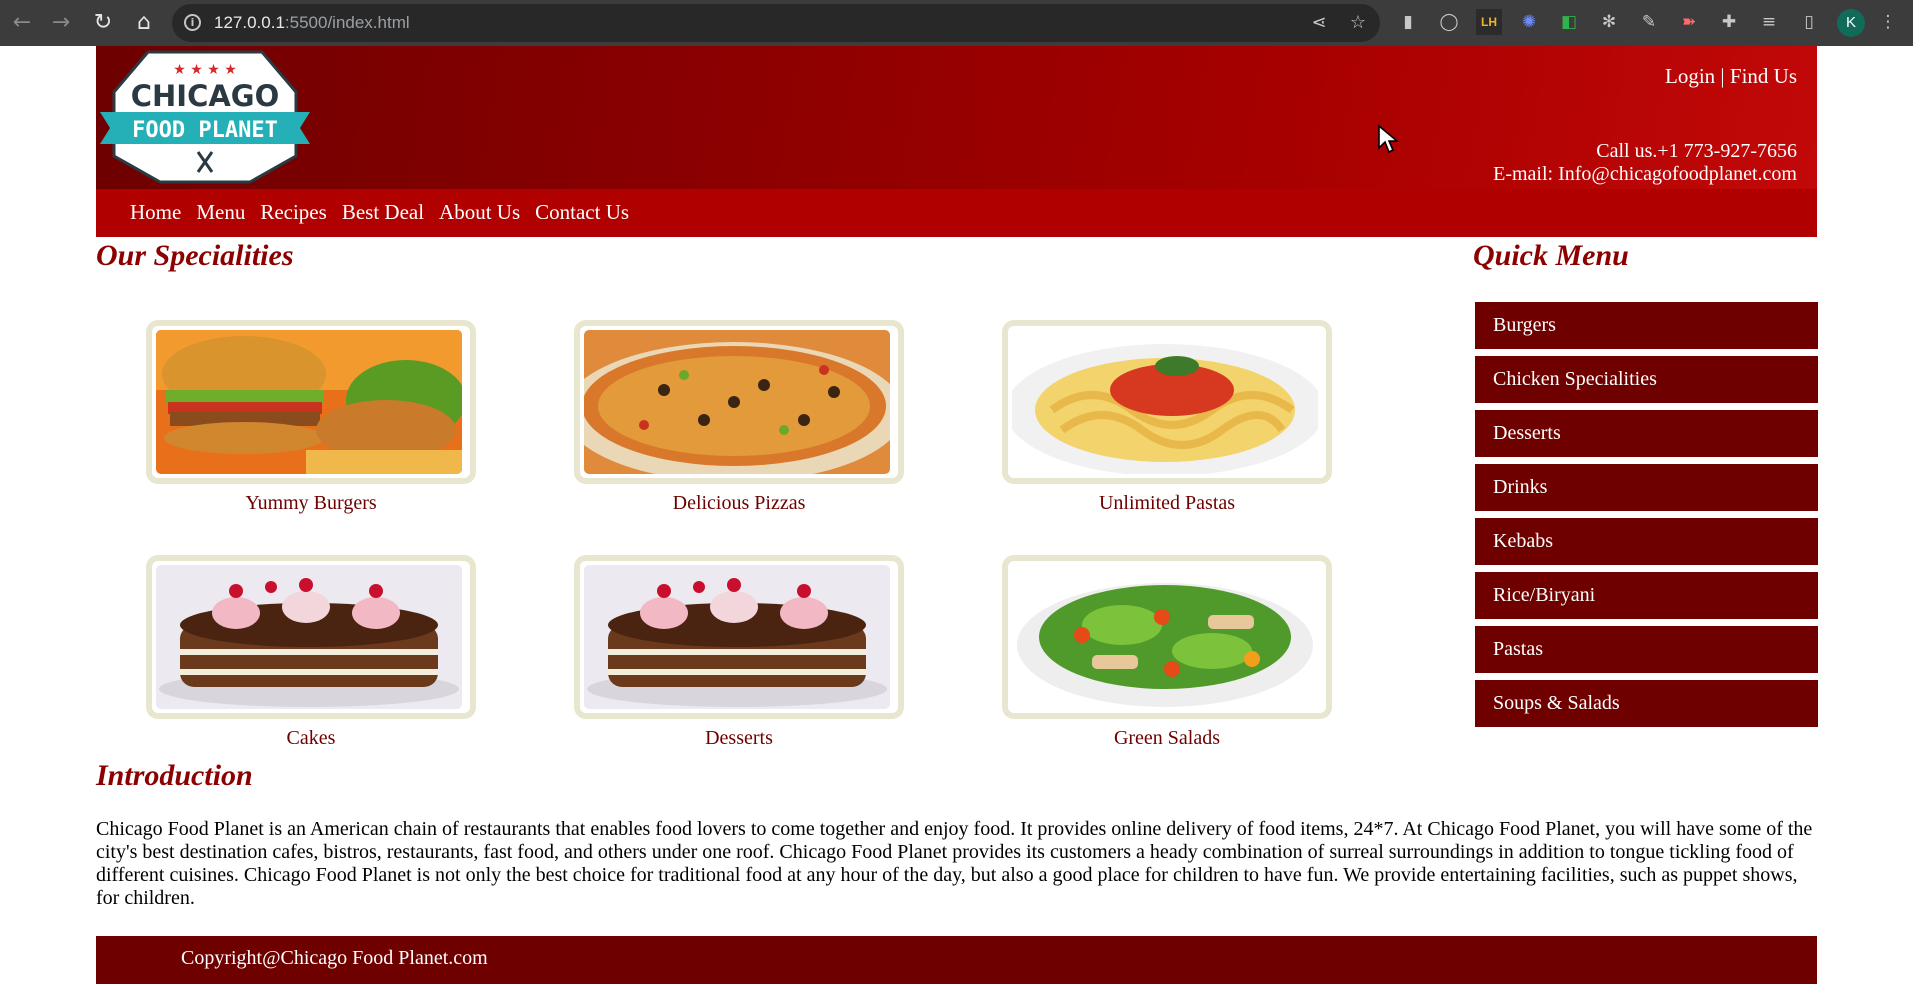 This screenshot has height=989, width=1913. I want to click on browser-menu-icon: ⋮, so click(1888, 22).